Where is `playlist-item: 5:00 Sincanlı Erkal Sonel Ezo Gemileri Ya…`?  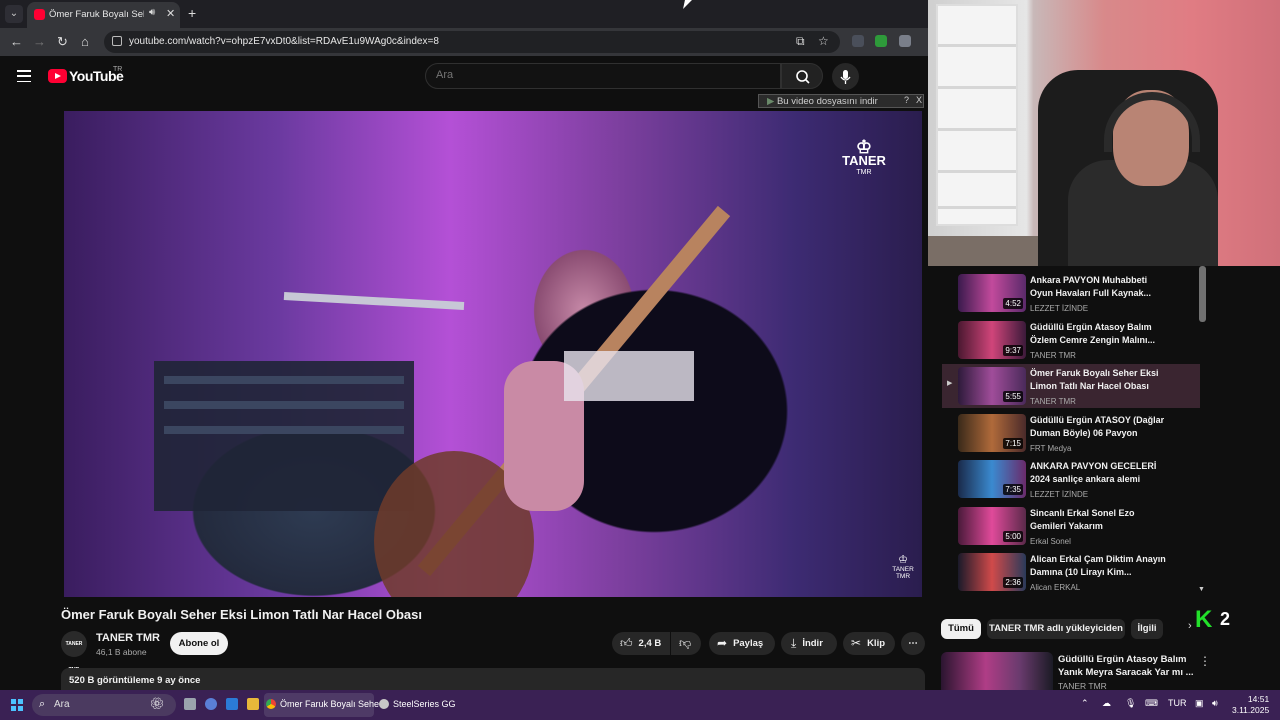
playlist-item: 5:00 Sincanlı Erkal Sonel Ezo Gemileri Ya… is located at coordinates (1071, 526).